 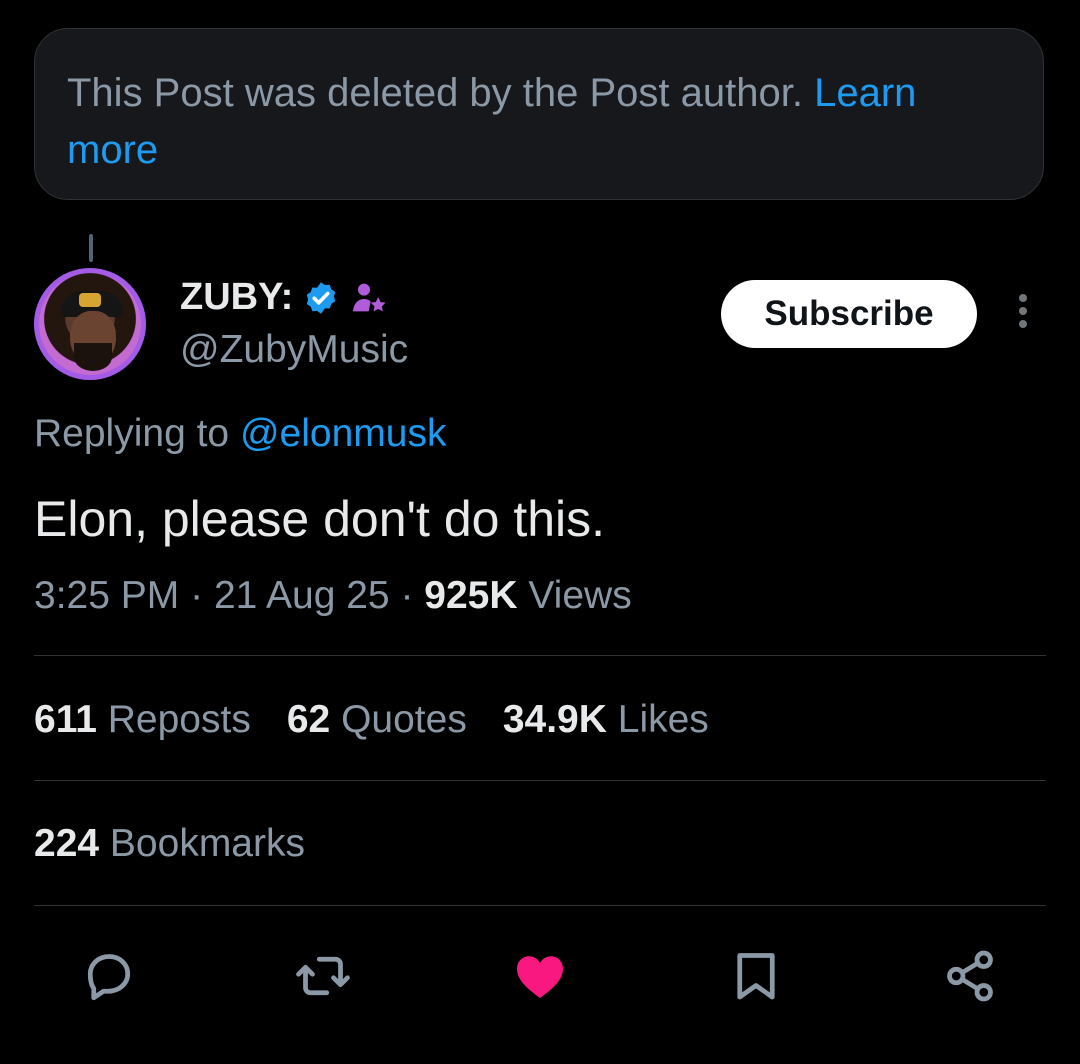 I want to click on like-button, so click(x=540, y=976).